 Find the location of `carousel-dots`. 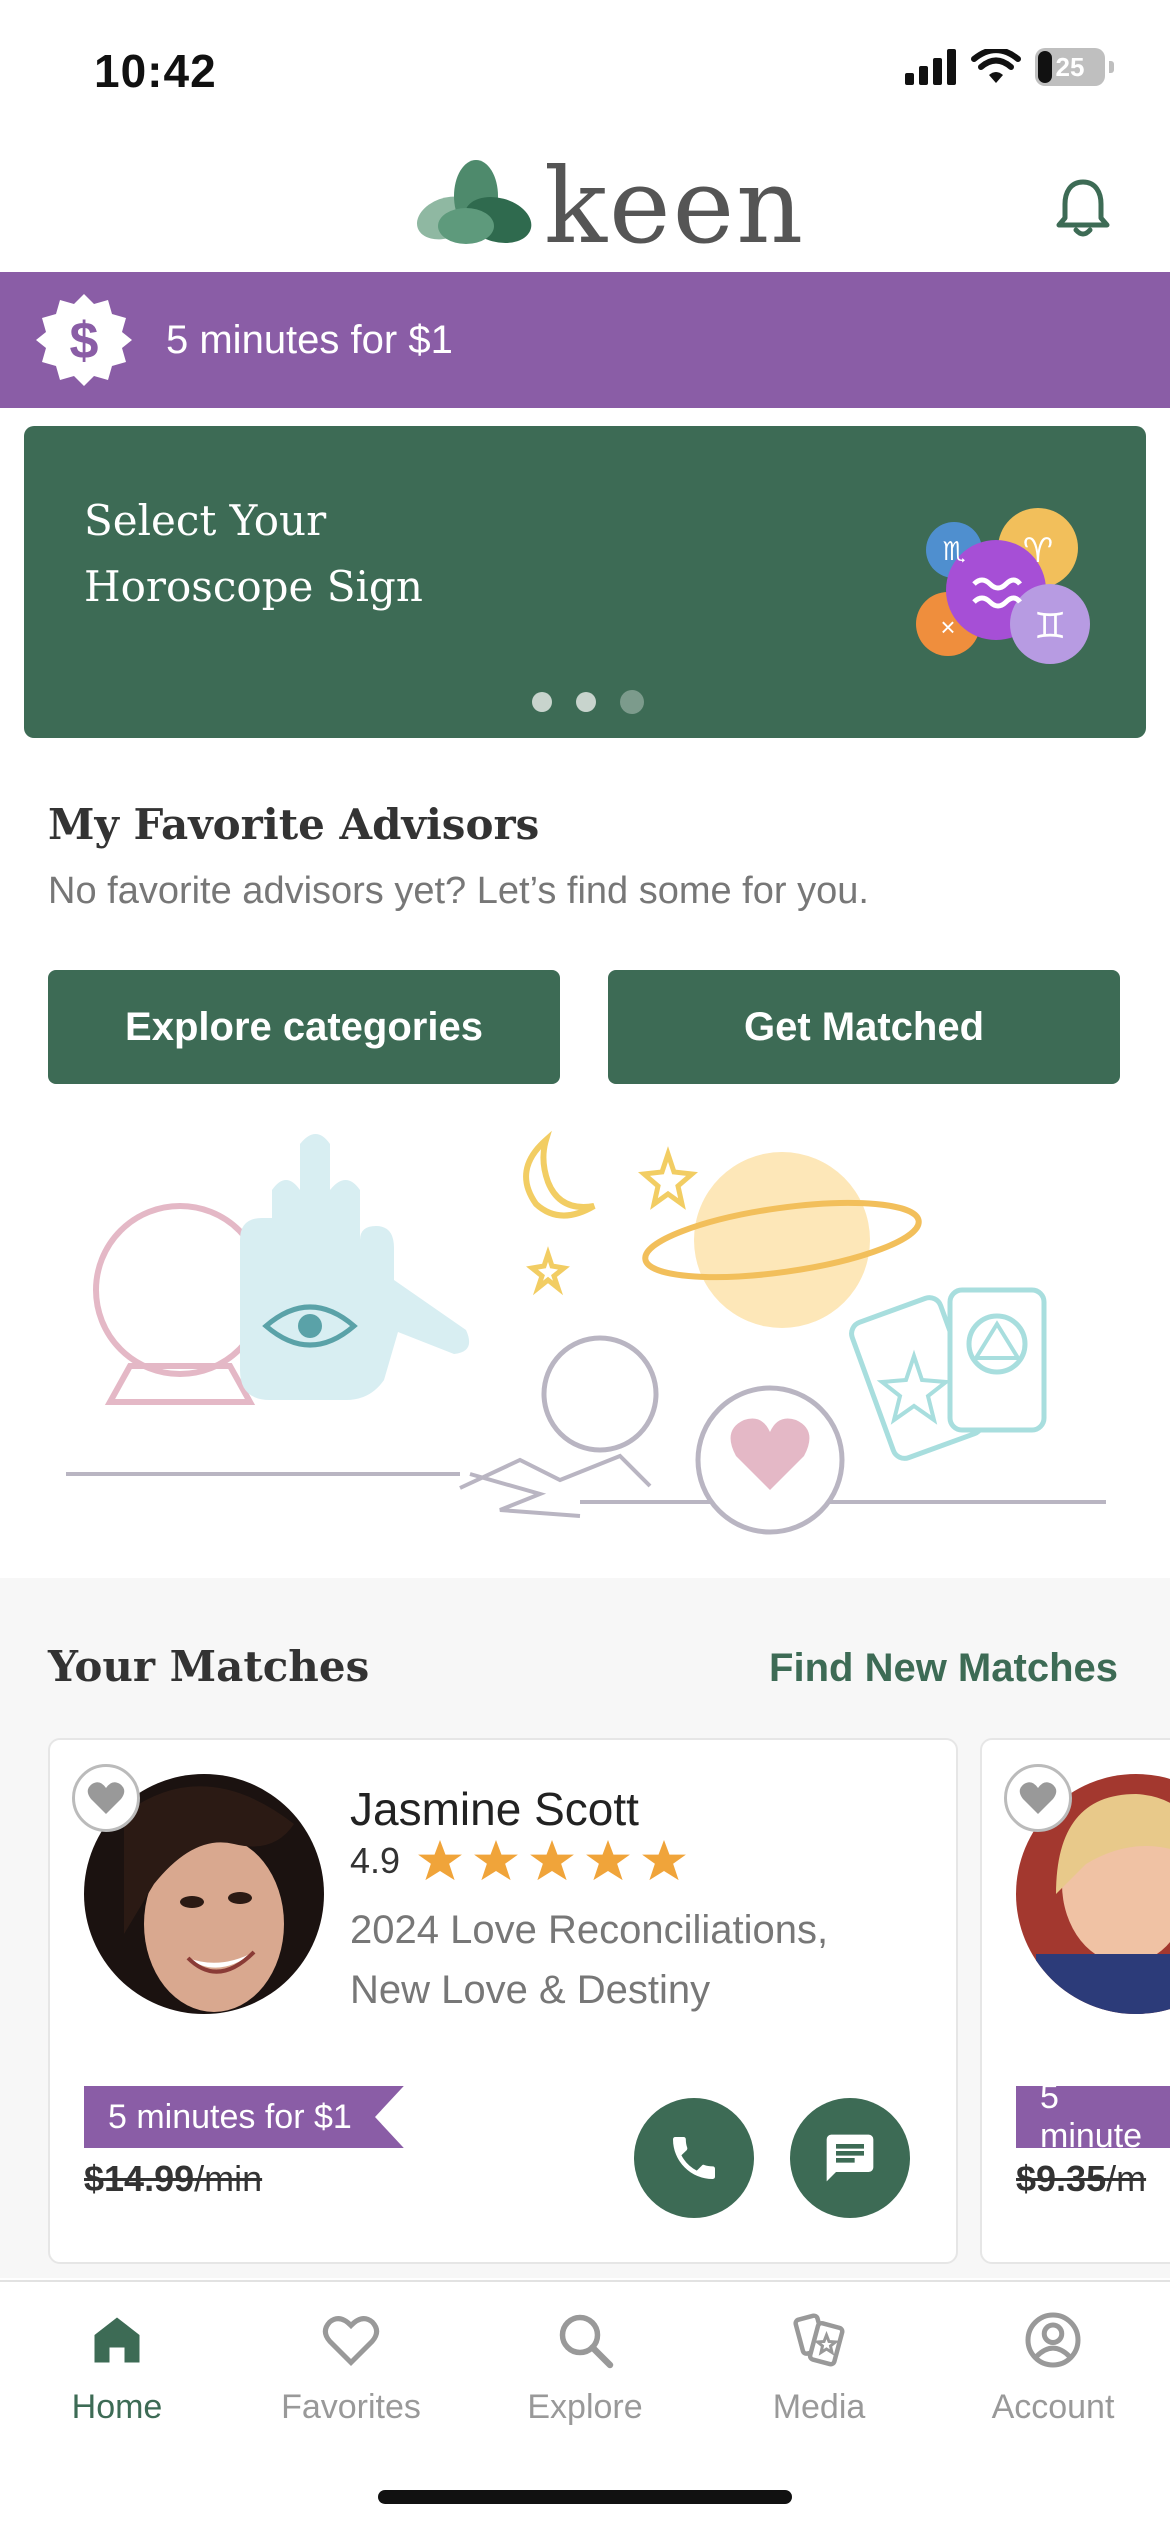

carousel-dots is located at coordinates (588, 702).